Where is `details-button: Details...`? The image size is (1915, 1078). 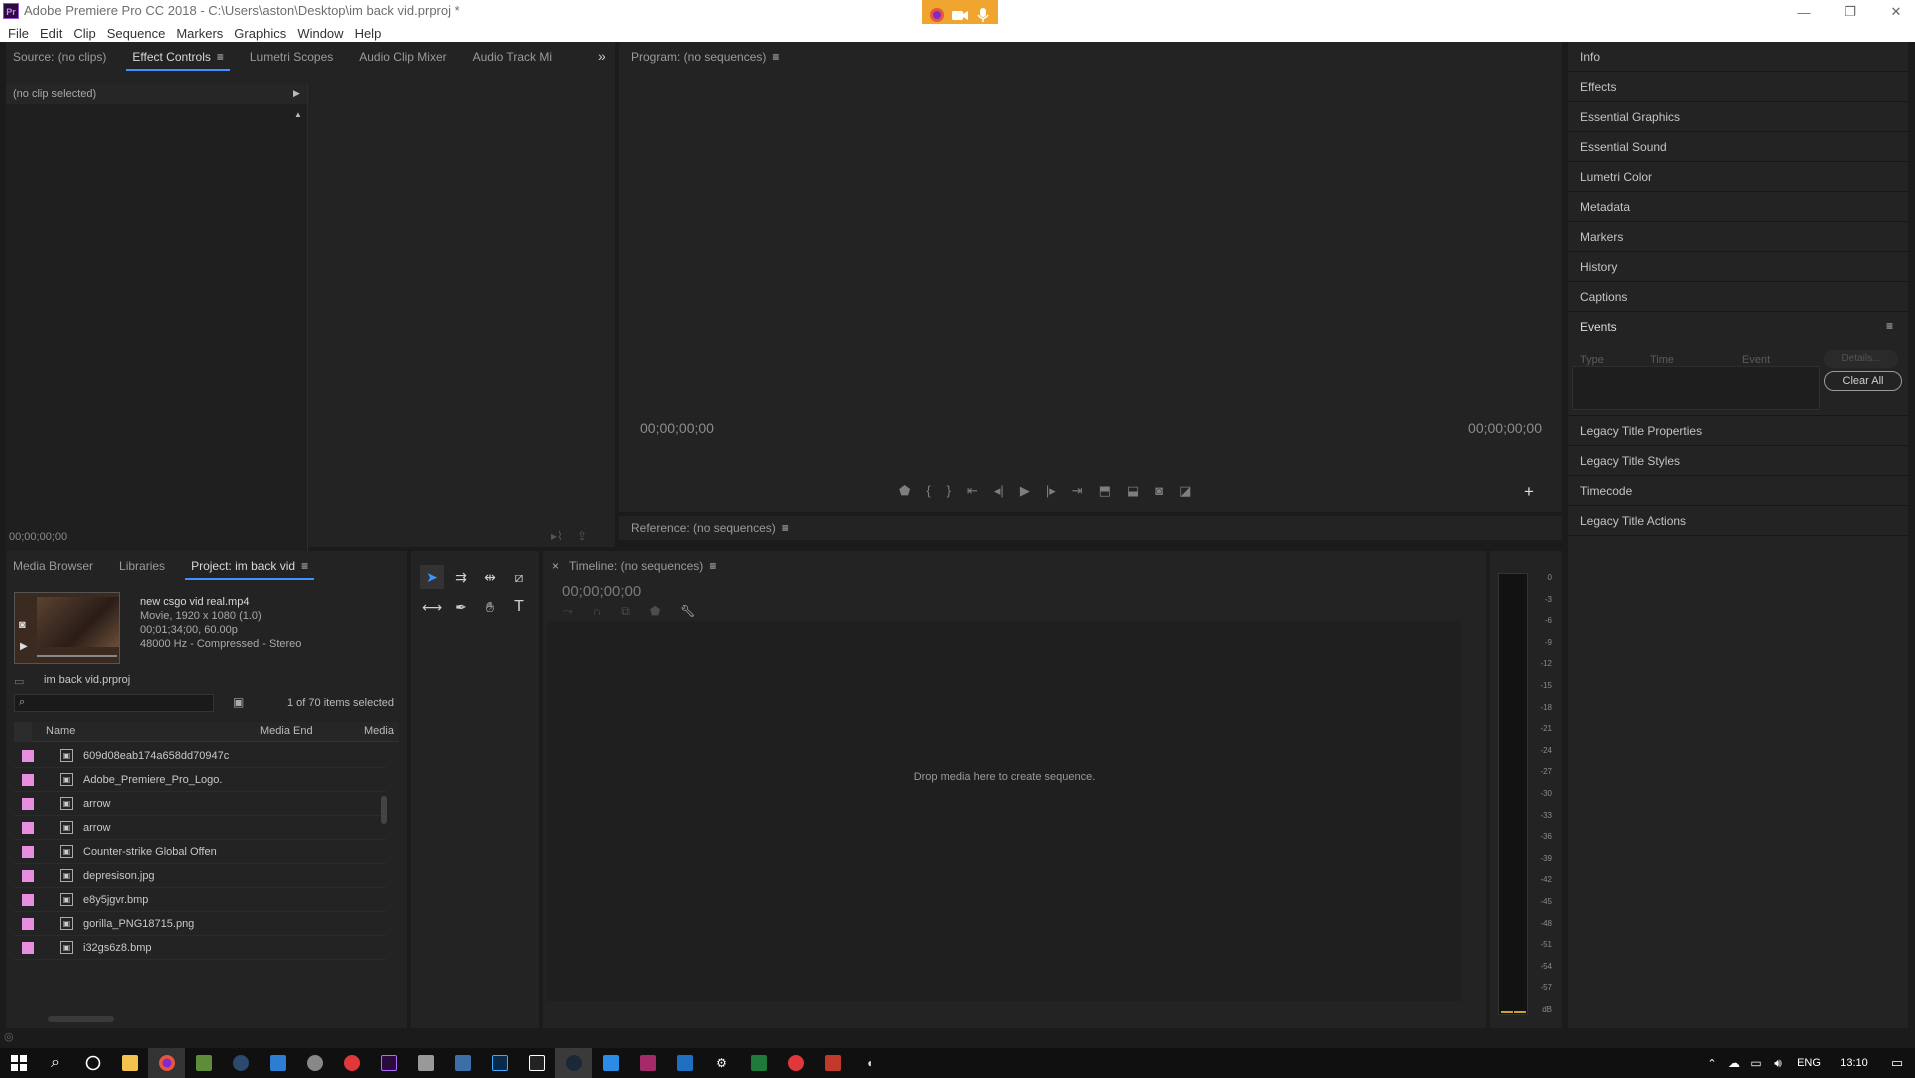 details-button: Details... is located at coordinates (1861, 359).